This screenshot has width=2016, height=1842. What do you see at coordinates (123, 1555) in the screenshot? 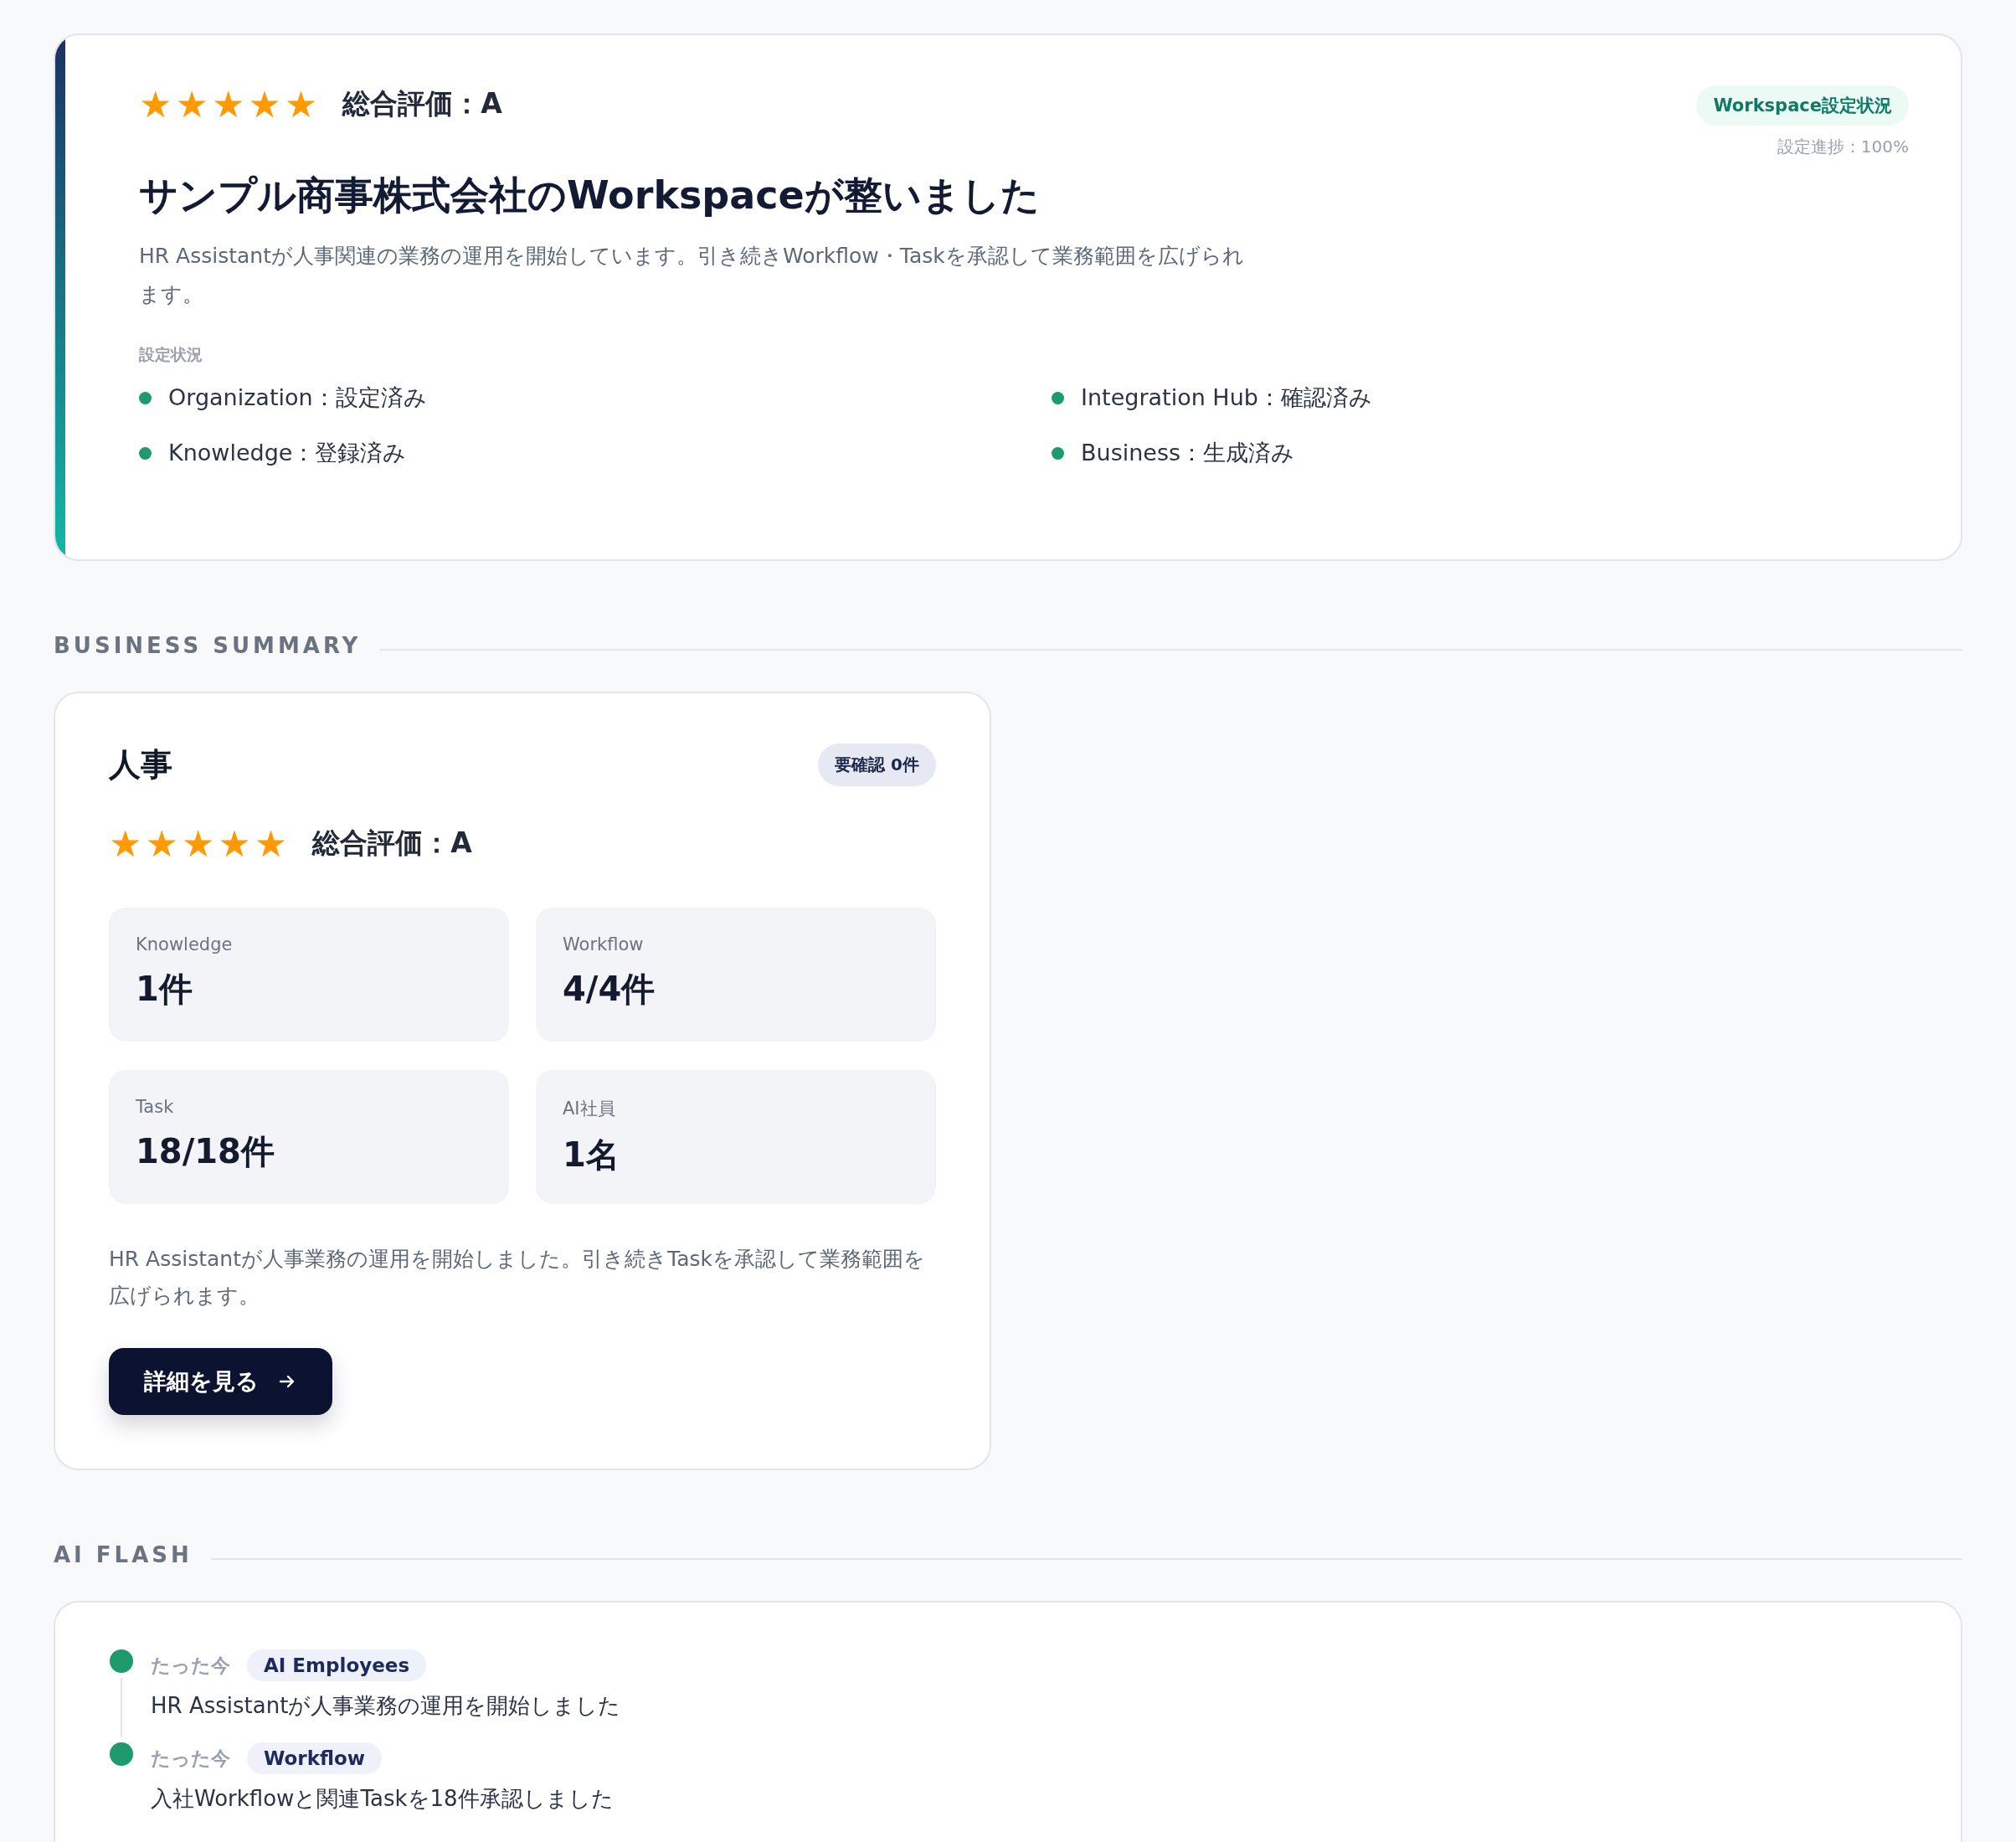
I see `section-heading: AI FLASH` at bounding box center [123, 1555].